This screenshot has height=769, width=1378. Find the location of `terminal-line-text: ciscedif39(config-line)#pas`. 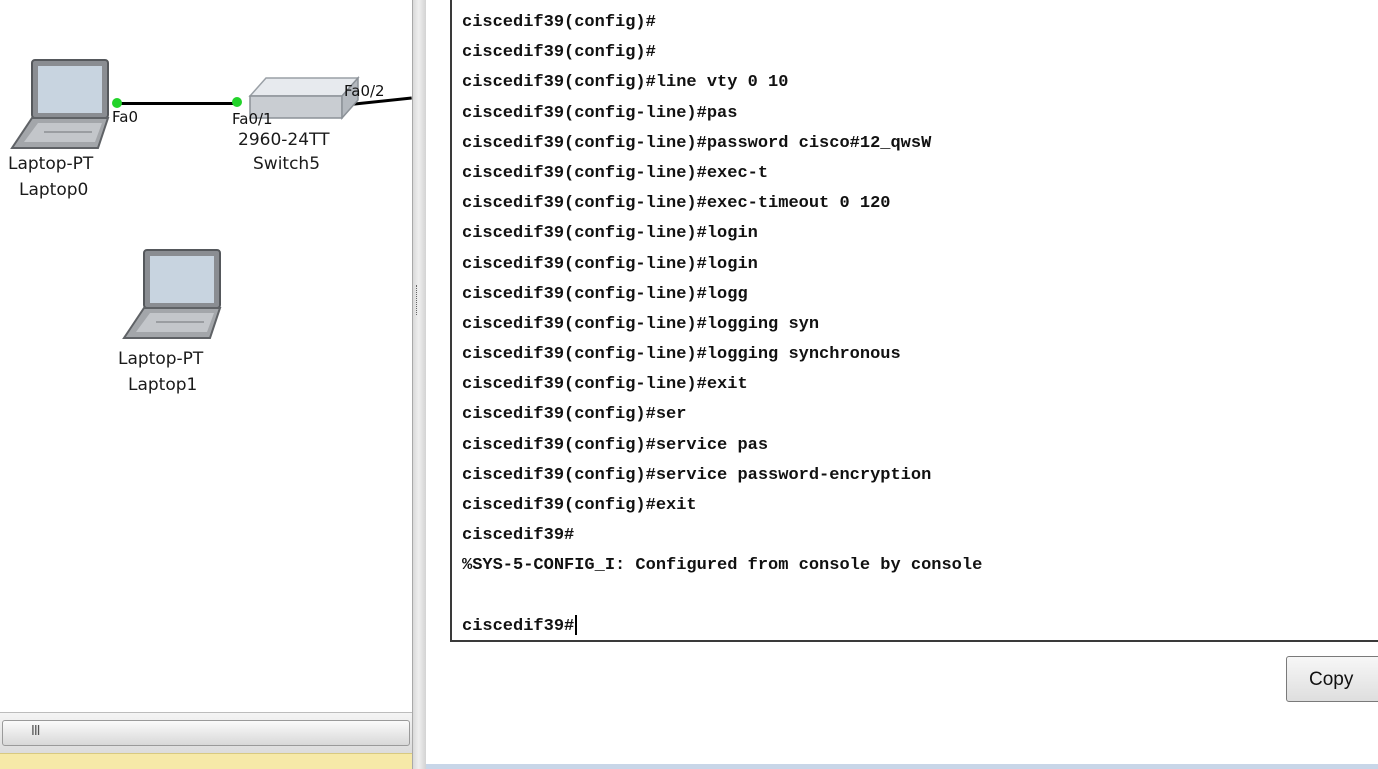

terminal-line-text: ciscedif39(config-line)#pas is located at coordinates (600, 113).